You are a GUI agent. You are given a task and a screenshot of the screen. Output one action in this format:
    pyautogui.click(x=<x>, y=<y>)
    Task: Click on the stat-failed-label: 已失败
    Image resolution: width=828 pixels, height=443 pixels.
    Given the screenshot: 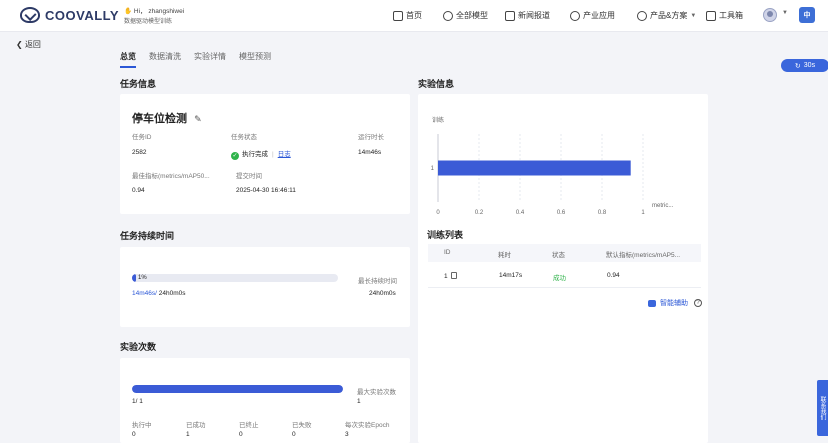 What is the action you would take?
    pyautogui.click(x=302, y=425)
    